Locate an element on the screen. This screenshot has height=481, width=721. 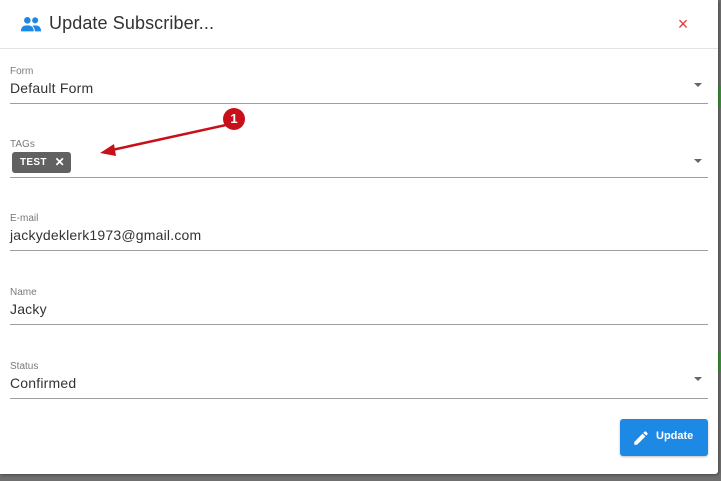
email-field: E-mail jackydeklerk1973@gmail.com is located at coordinates (359, 232).